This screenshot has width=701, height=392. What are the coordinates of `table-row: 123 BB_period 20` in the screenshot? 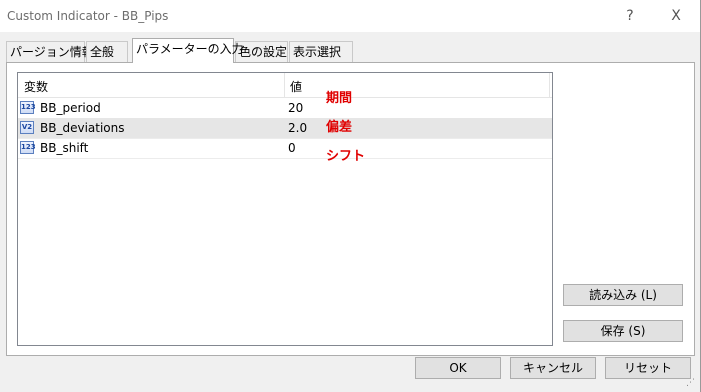 It's located at (285, 108).